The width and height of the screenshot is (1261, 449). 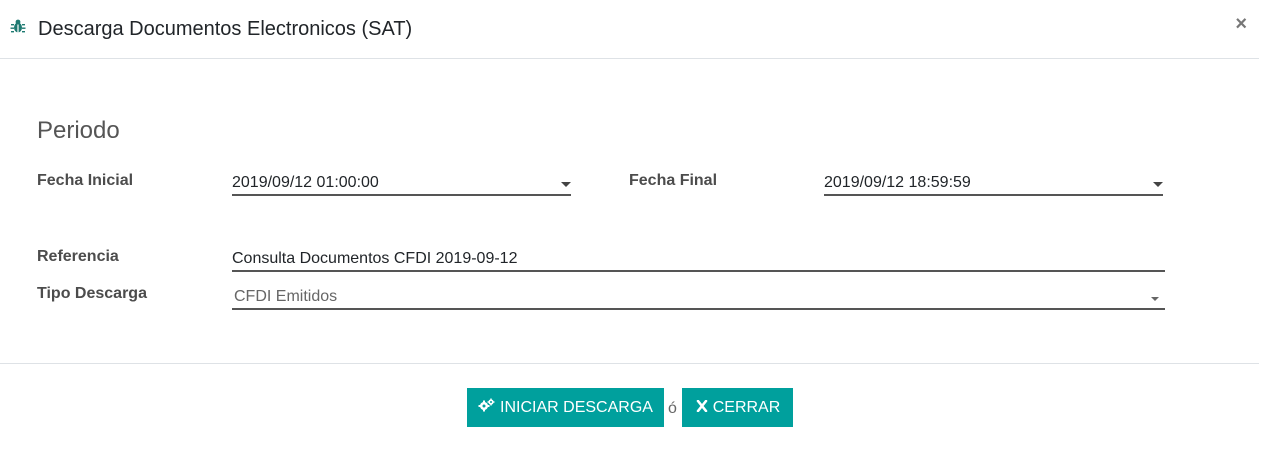 What do you see at coordinates (18, 26) in the screenshot?
I see `bug-icon` at bounding box center [18, 26].